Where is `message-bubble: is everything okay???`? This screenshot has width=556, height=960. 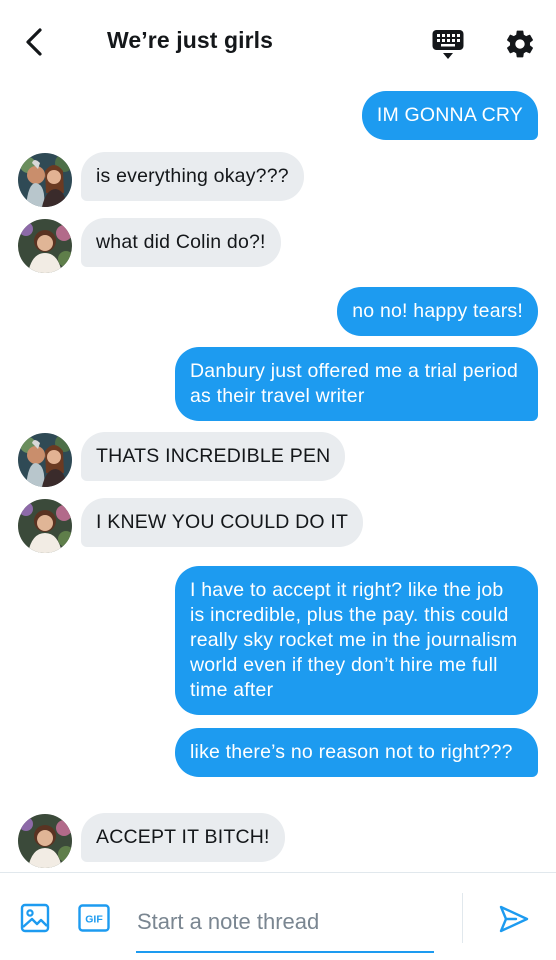
message-bubble: is everything okay??? is located at coordinates (192, 176).